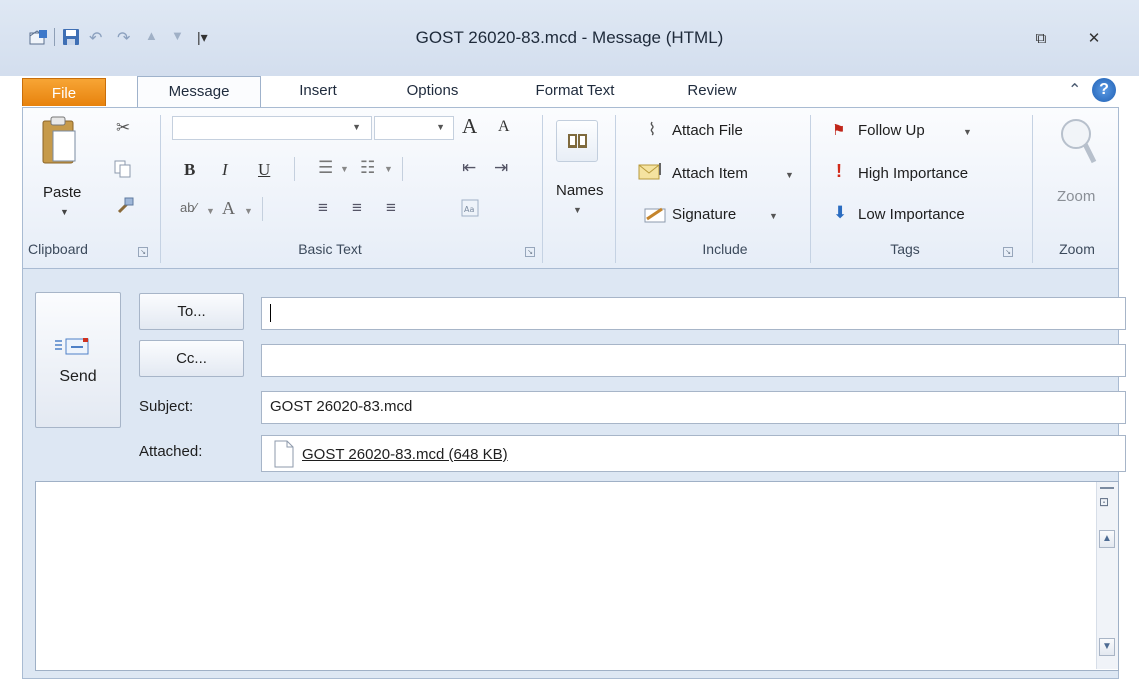 Image resolution: width=1139 pixels, height=688 pixels. I want to click on follow-up-button: Follow Up, so click(891, 130).